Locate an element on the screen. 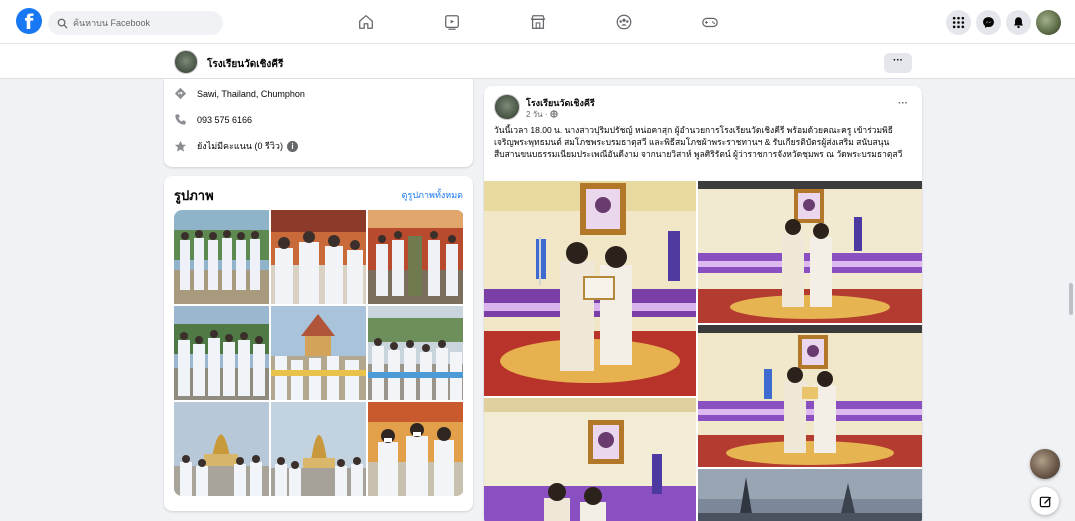  phone-row: 093 575 6166 is located at coordinates (213, 119).